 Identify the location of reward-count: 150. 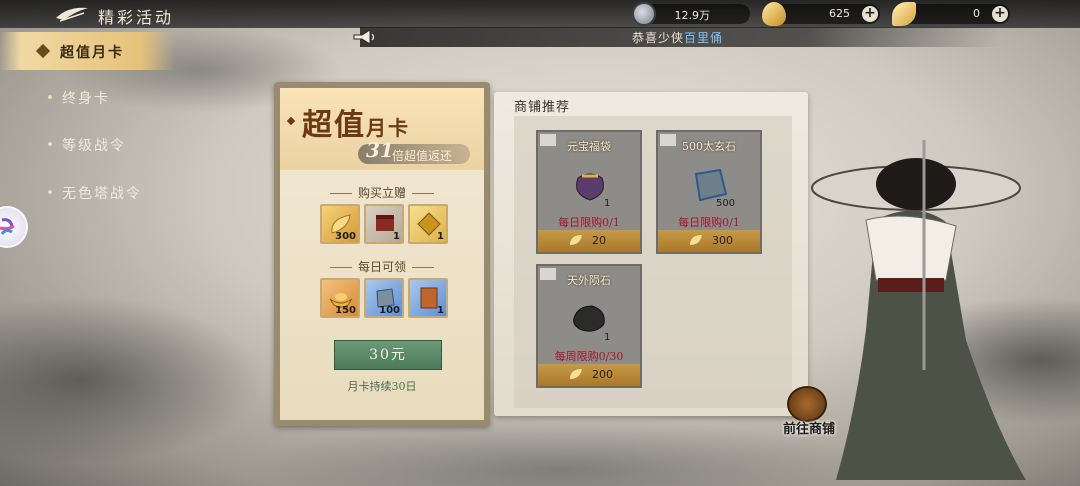
(345, 310).